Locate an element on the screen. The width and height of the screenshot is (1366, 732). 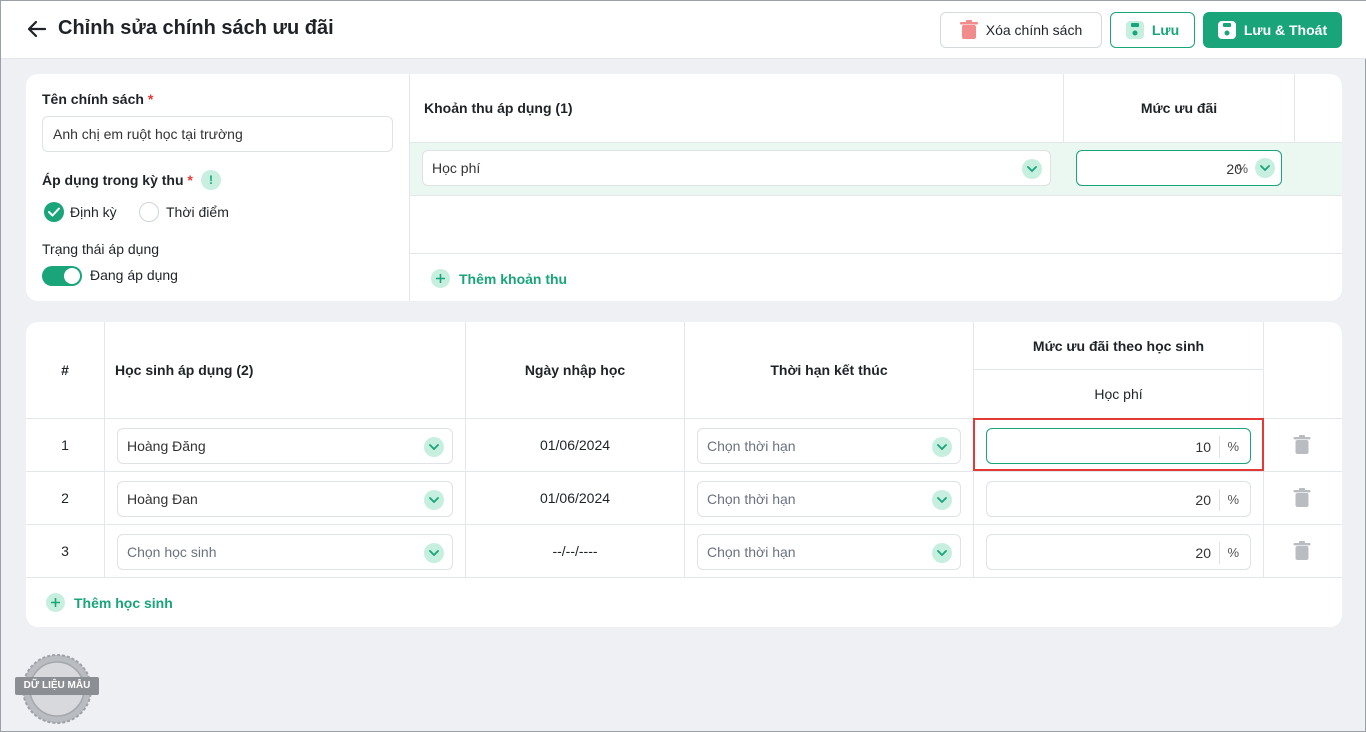
save-button: Lưu is located at coordinates (1152, 30).